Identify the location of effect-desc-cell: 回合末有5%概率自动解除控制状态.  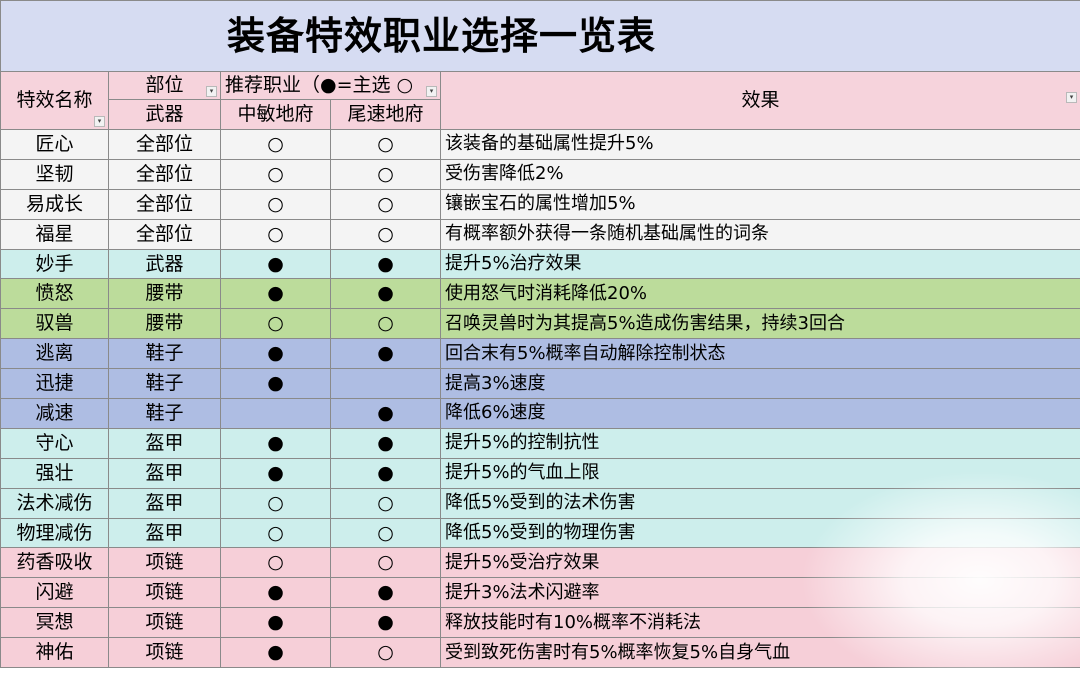
(760, 354).